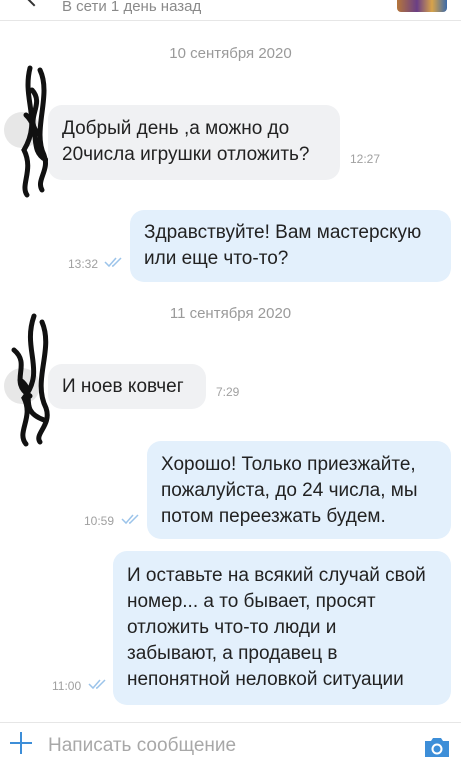 Image resolution: width=461 pixels, height=771 pixels. Describe the element at coordinates (232, 653) in the screenshot. I see `message-text: забывают, а продавец в` at that location.